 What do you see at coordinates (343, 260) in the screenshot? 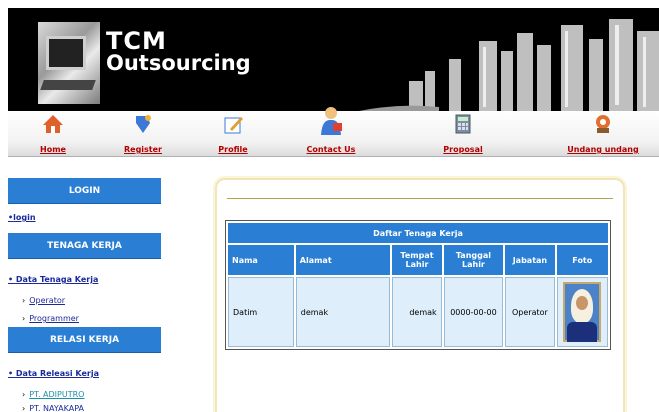
I see `col-alamat: Alamat` at bounding box center [343, 260].